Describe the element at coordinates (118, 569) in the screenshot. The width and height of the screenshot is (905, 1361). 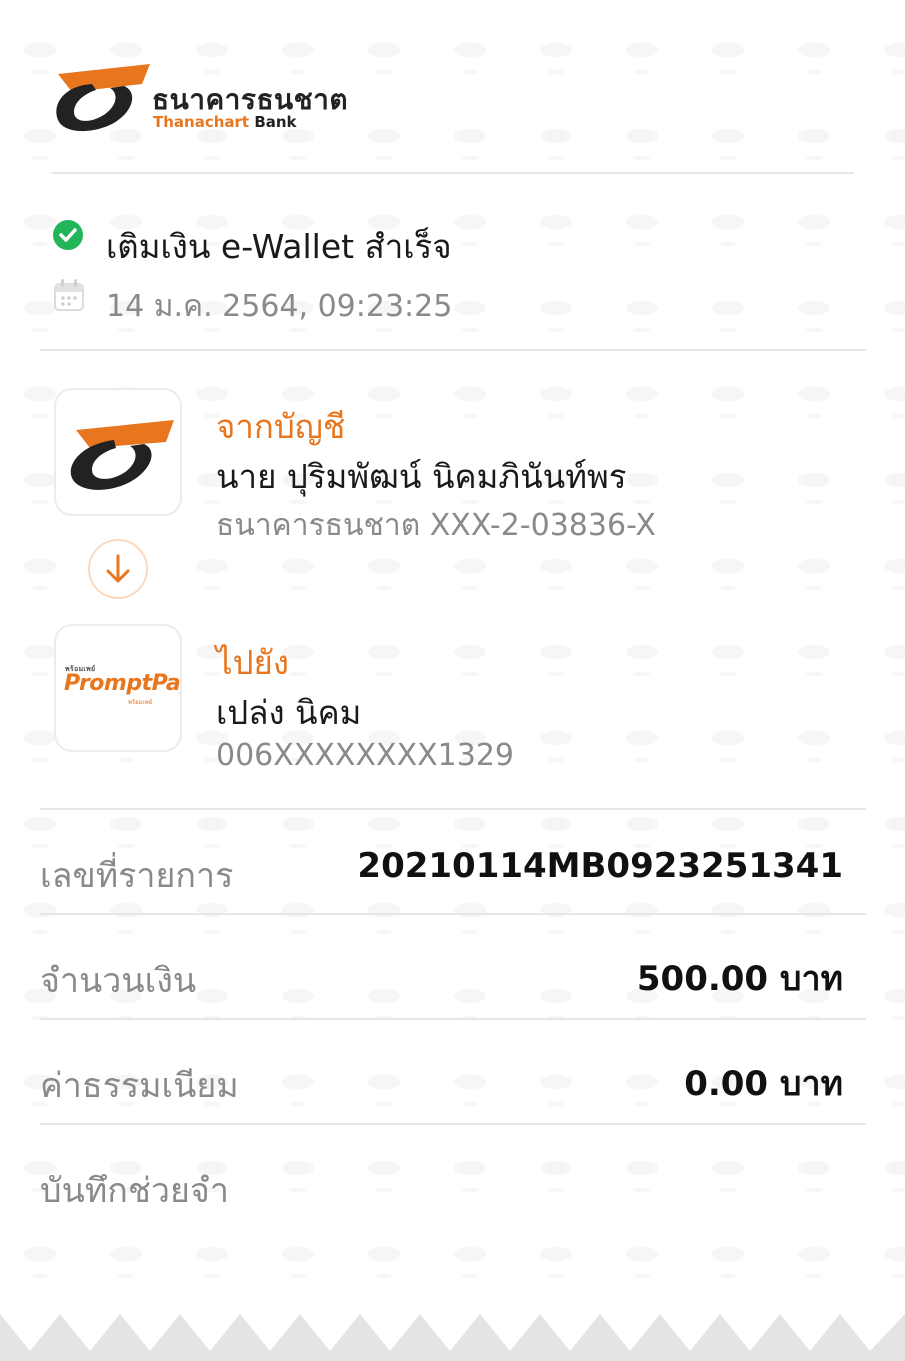
I see `arrow-down-icon` at that location.